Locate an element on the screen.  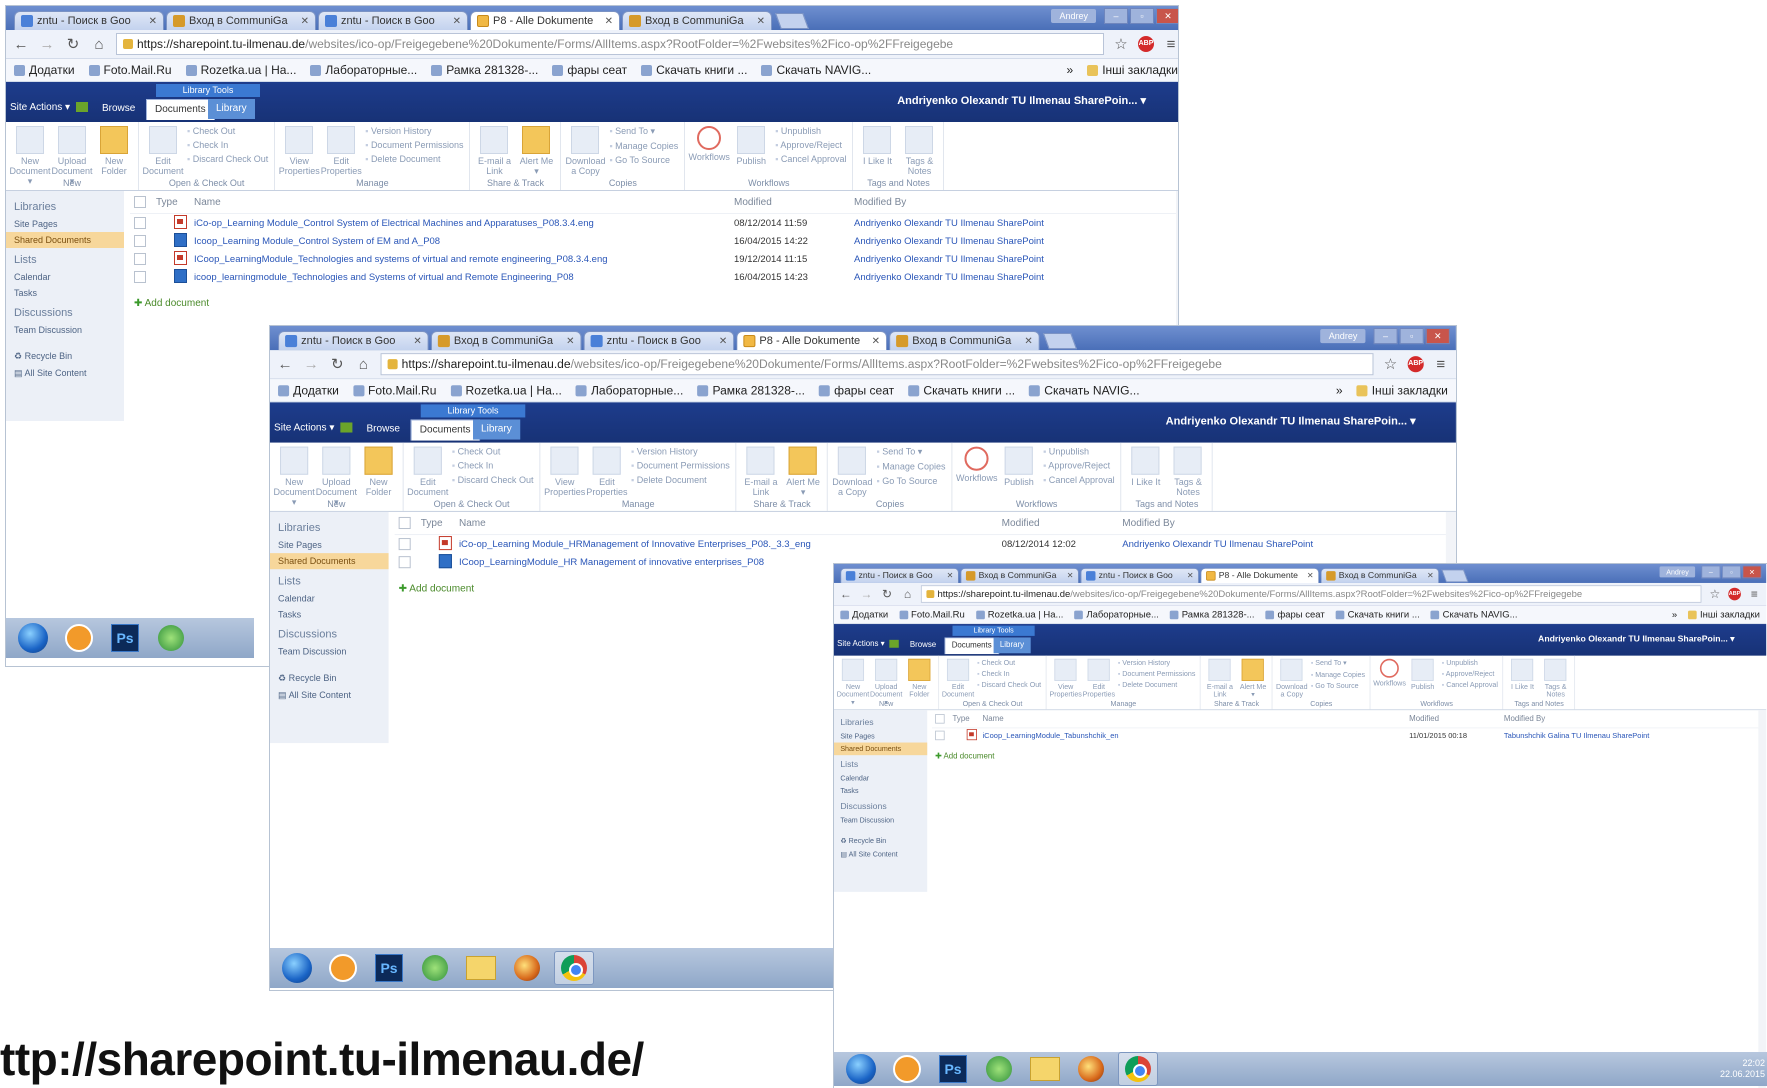
recycle-bin-link: ♻ Recycle Bin is located at coordinates (880, 840).